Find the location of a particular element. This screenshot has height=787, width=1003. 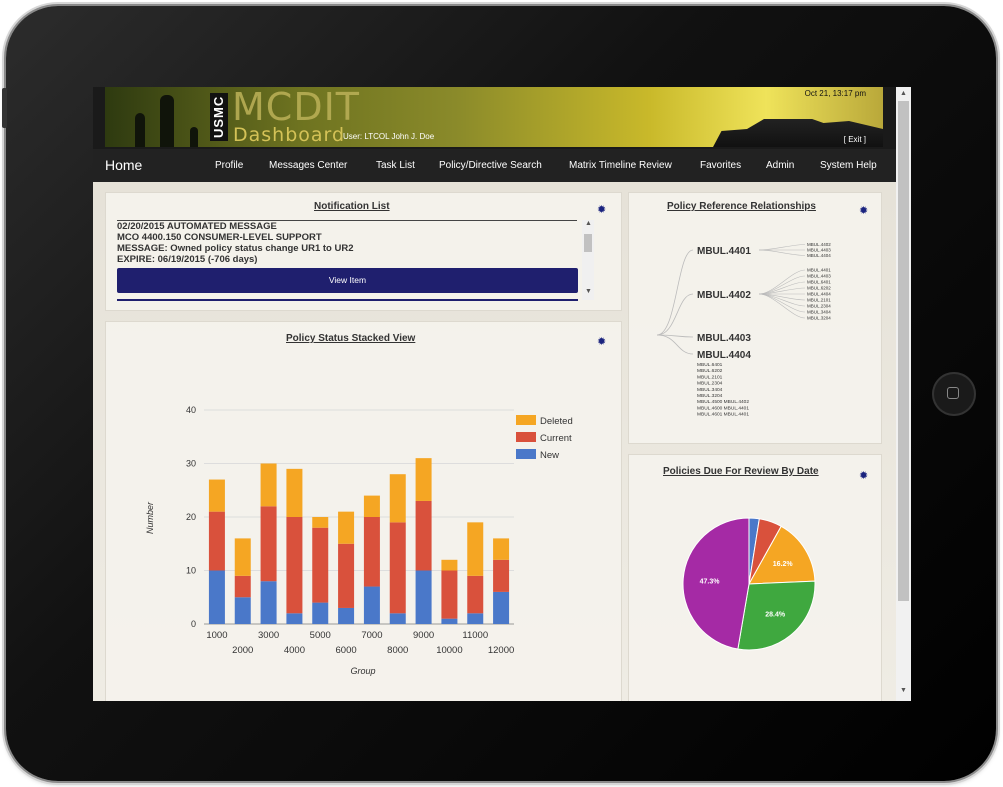

tree-node-label: MBUL.4403 is located at coordinates (724, 338).